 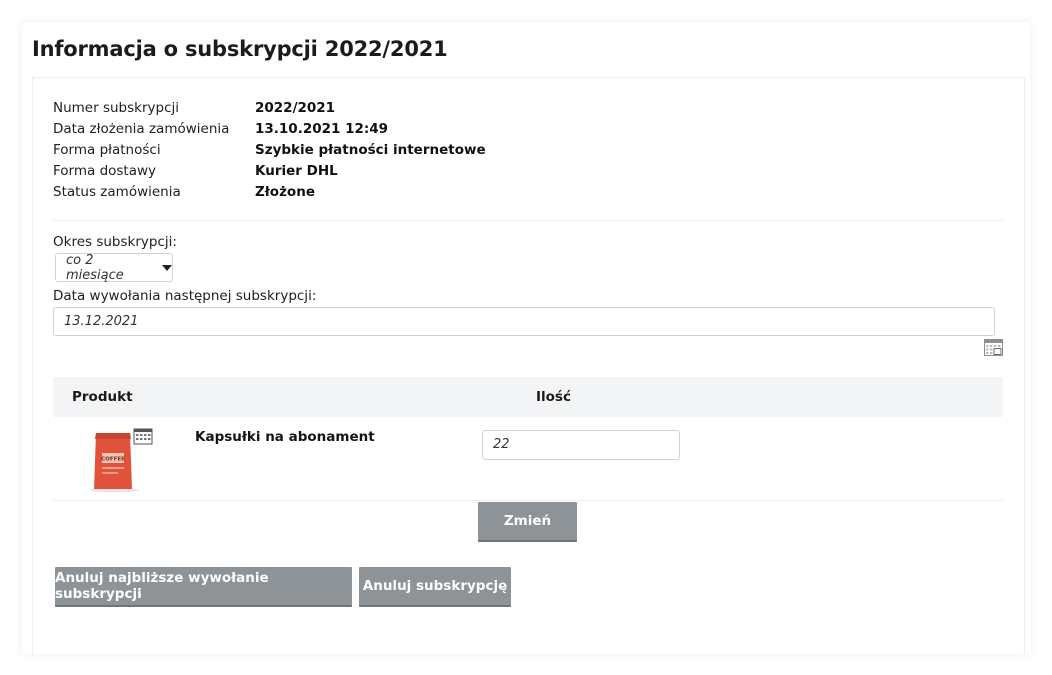 I want to click on info-value: Kurier DHL, so click(x=296, y=171).